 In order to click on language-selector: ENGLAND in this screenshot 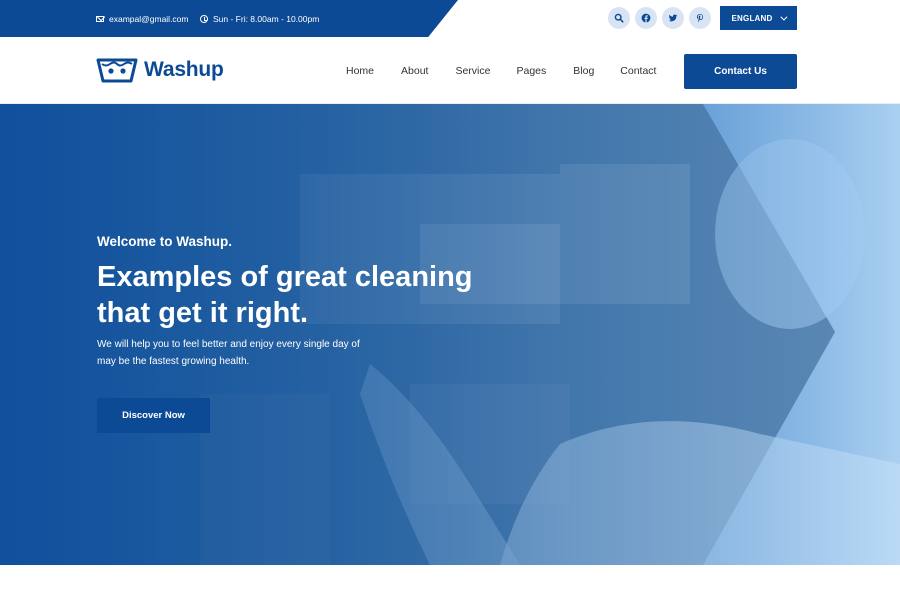, I will do `click(758, 18)`.